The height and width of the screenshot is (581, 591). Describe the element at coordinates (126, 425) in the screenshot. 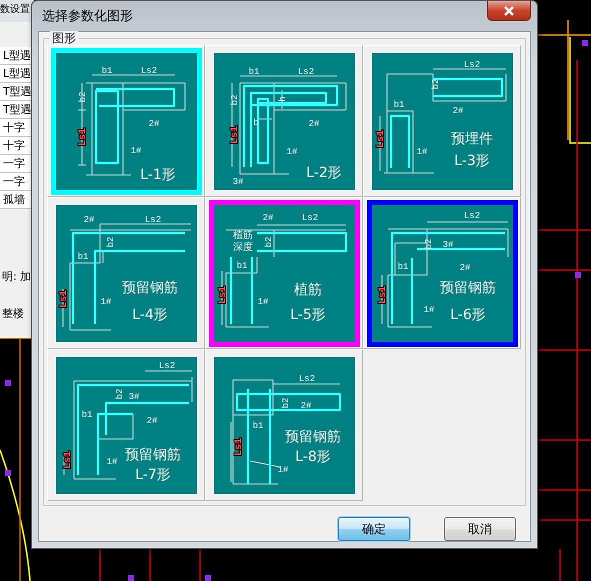

I see `shape-option: Ls2 b2 3# b1 2# Ls1 1# 预留钢筋 L-7形` at that location.